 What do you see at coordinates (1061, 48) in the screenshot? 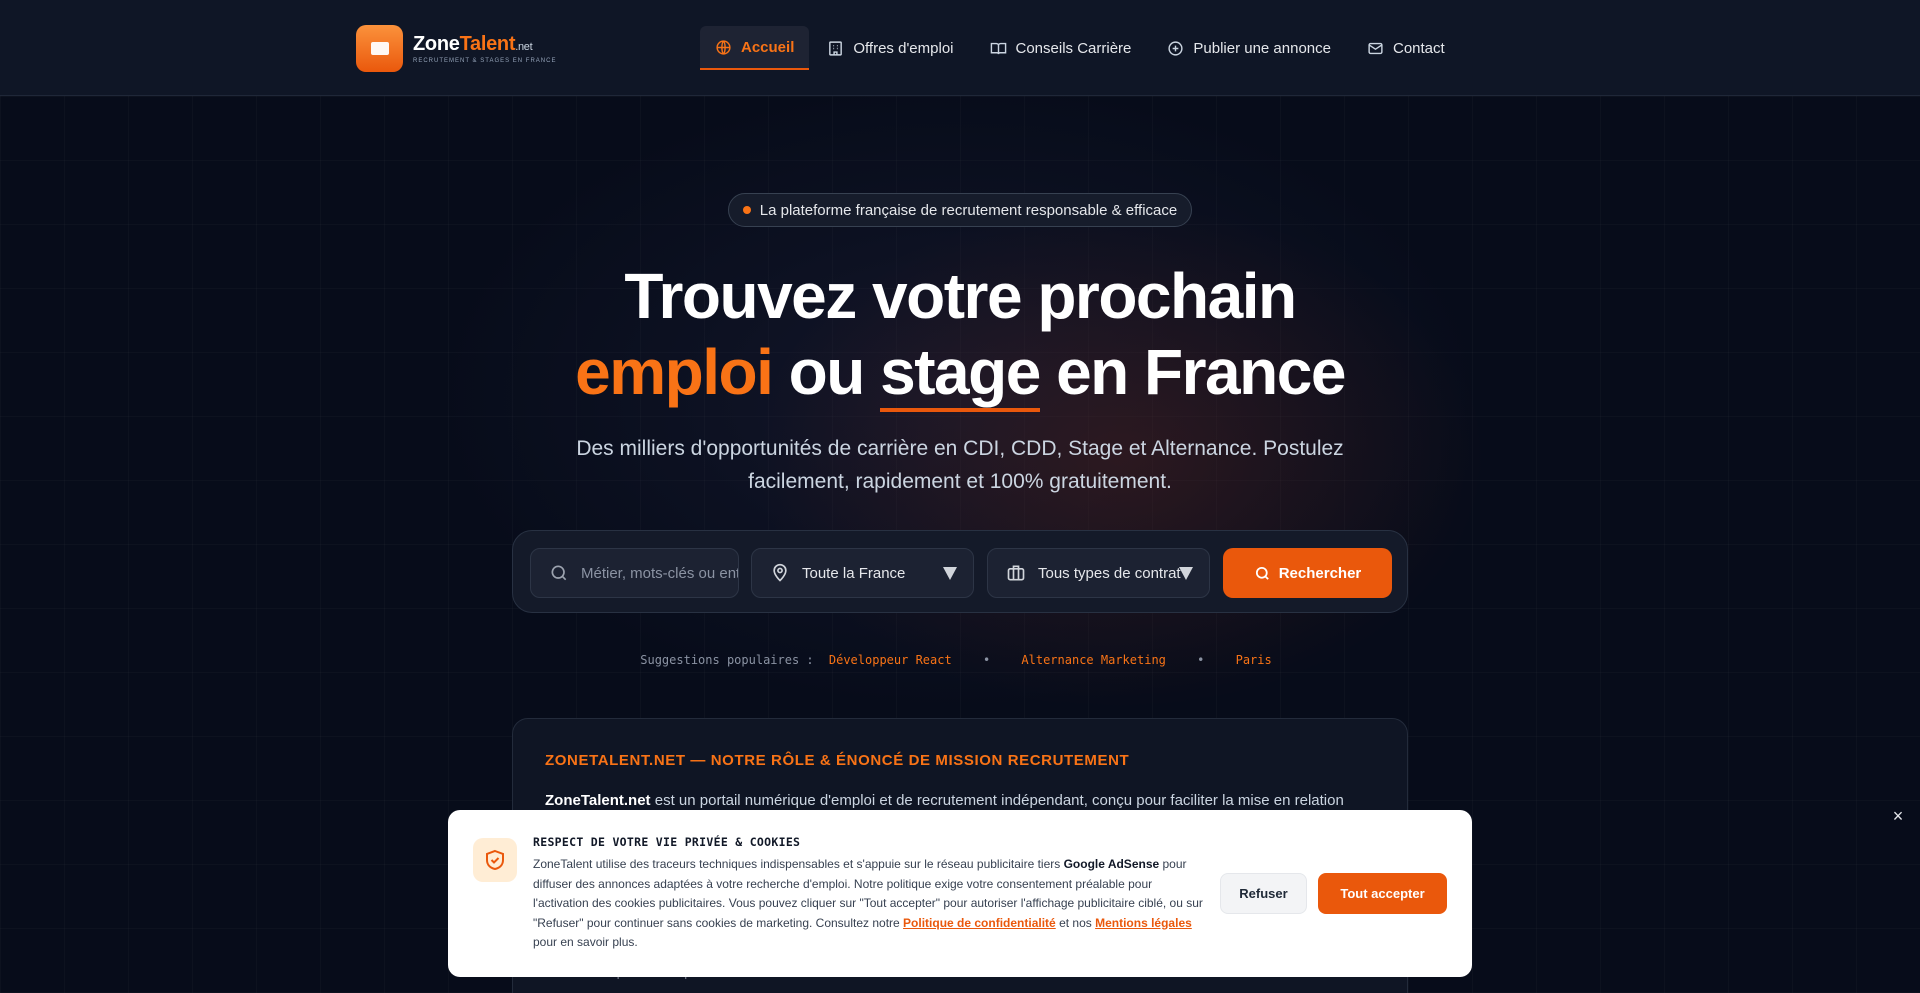
I see `nav-item-conseils: Conseils Carrière` at bounding box center [1061, 48].